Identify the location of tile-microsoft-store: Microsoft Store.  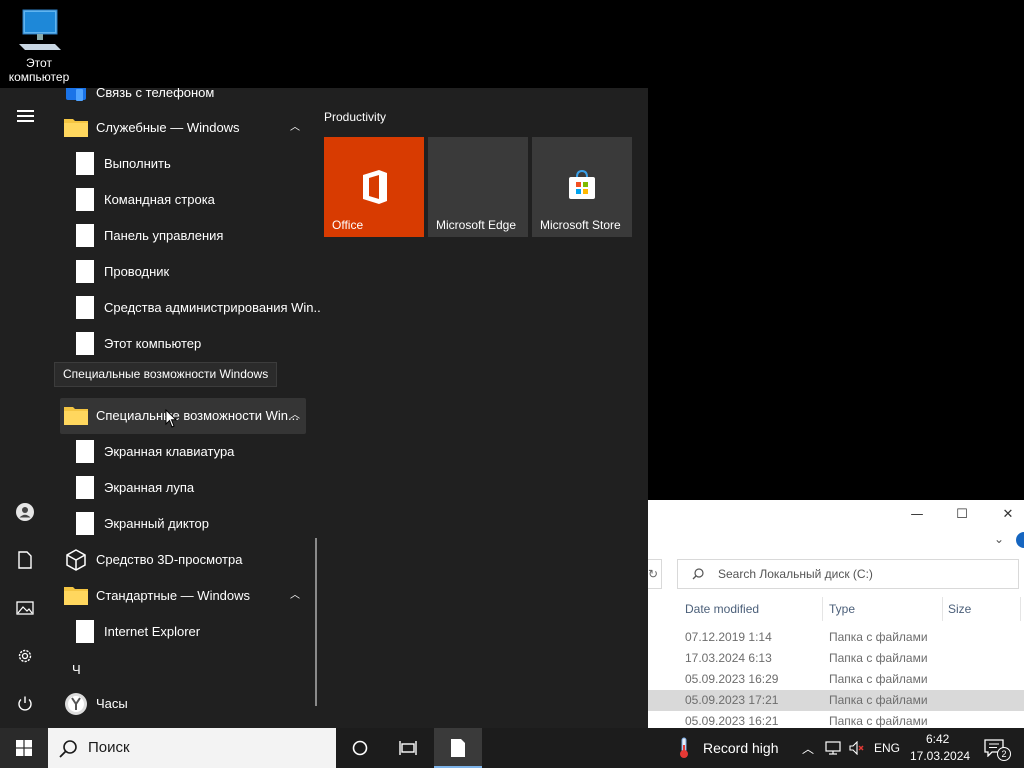
(582, 187).